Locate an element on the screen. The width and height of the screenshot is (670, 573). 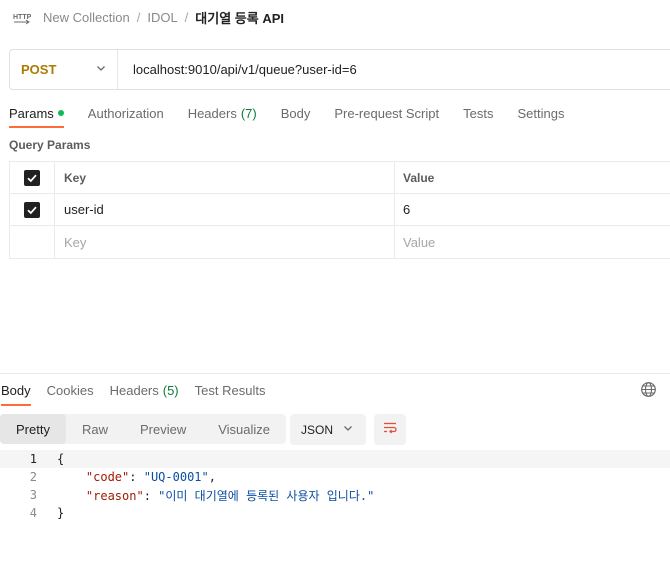
svg-text: HTTP is located at coordinates (22, 17).